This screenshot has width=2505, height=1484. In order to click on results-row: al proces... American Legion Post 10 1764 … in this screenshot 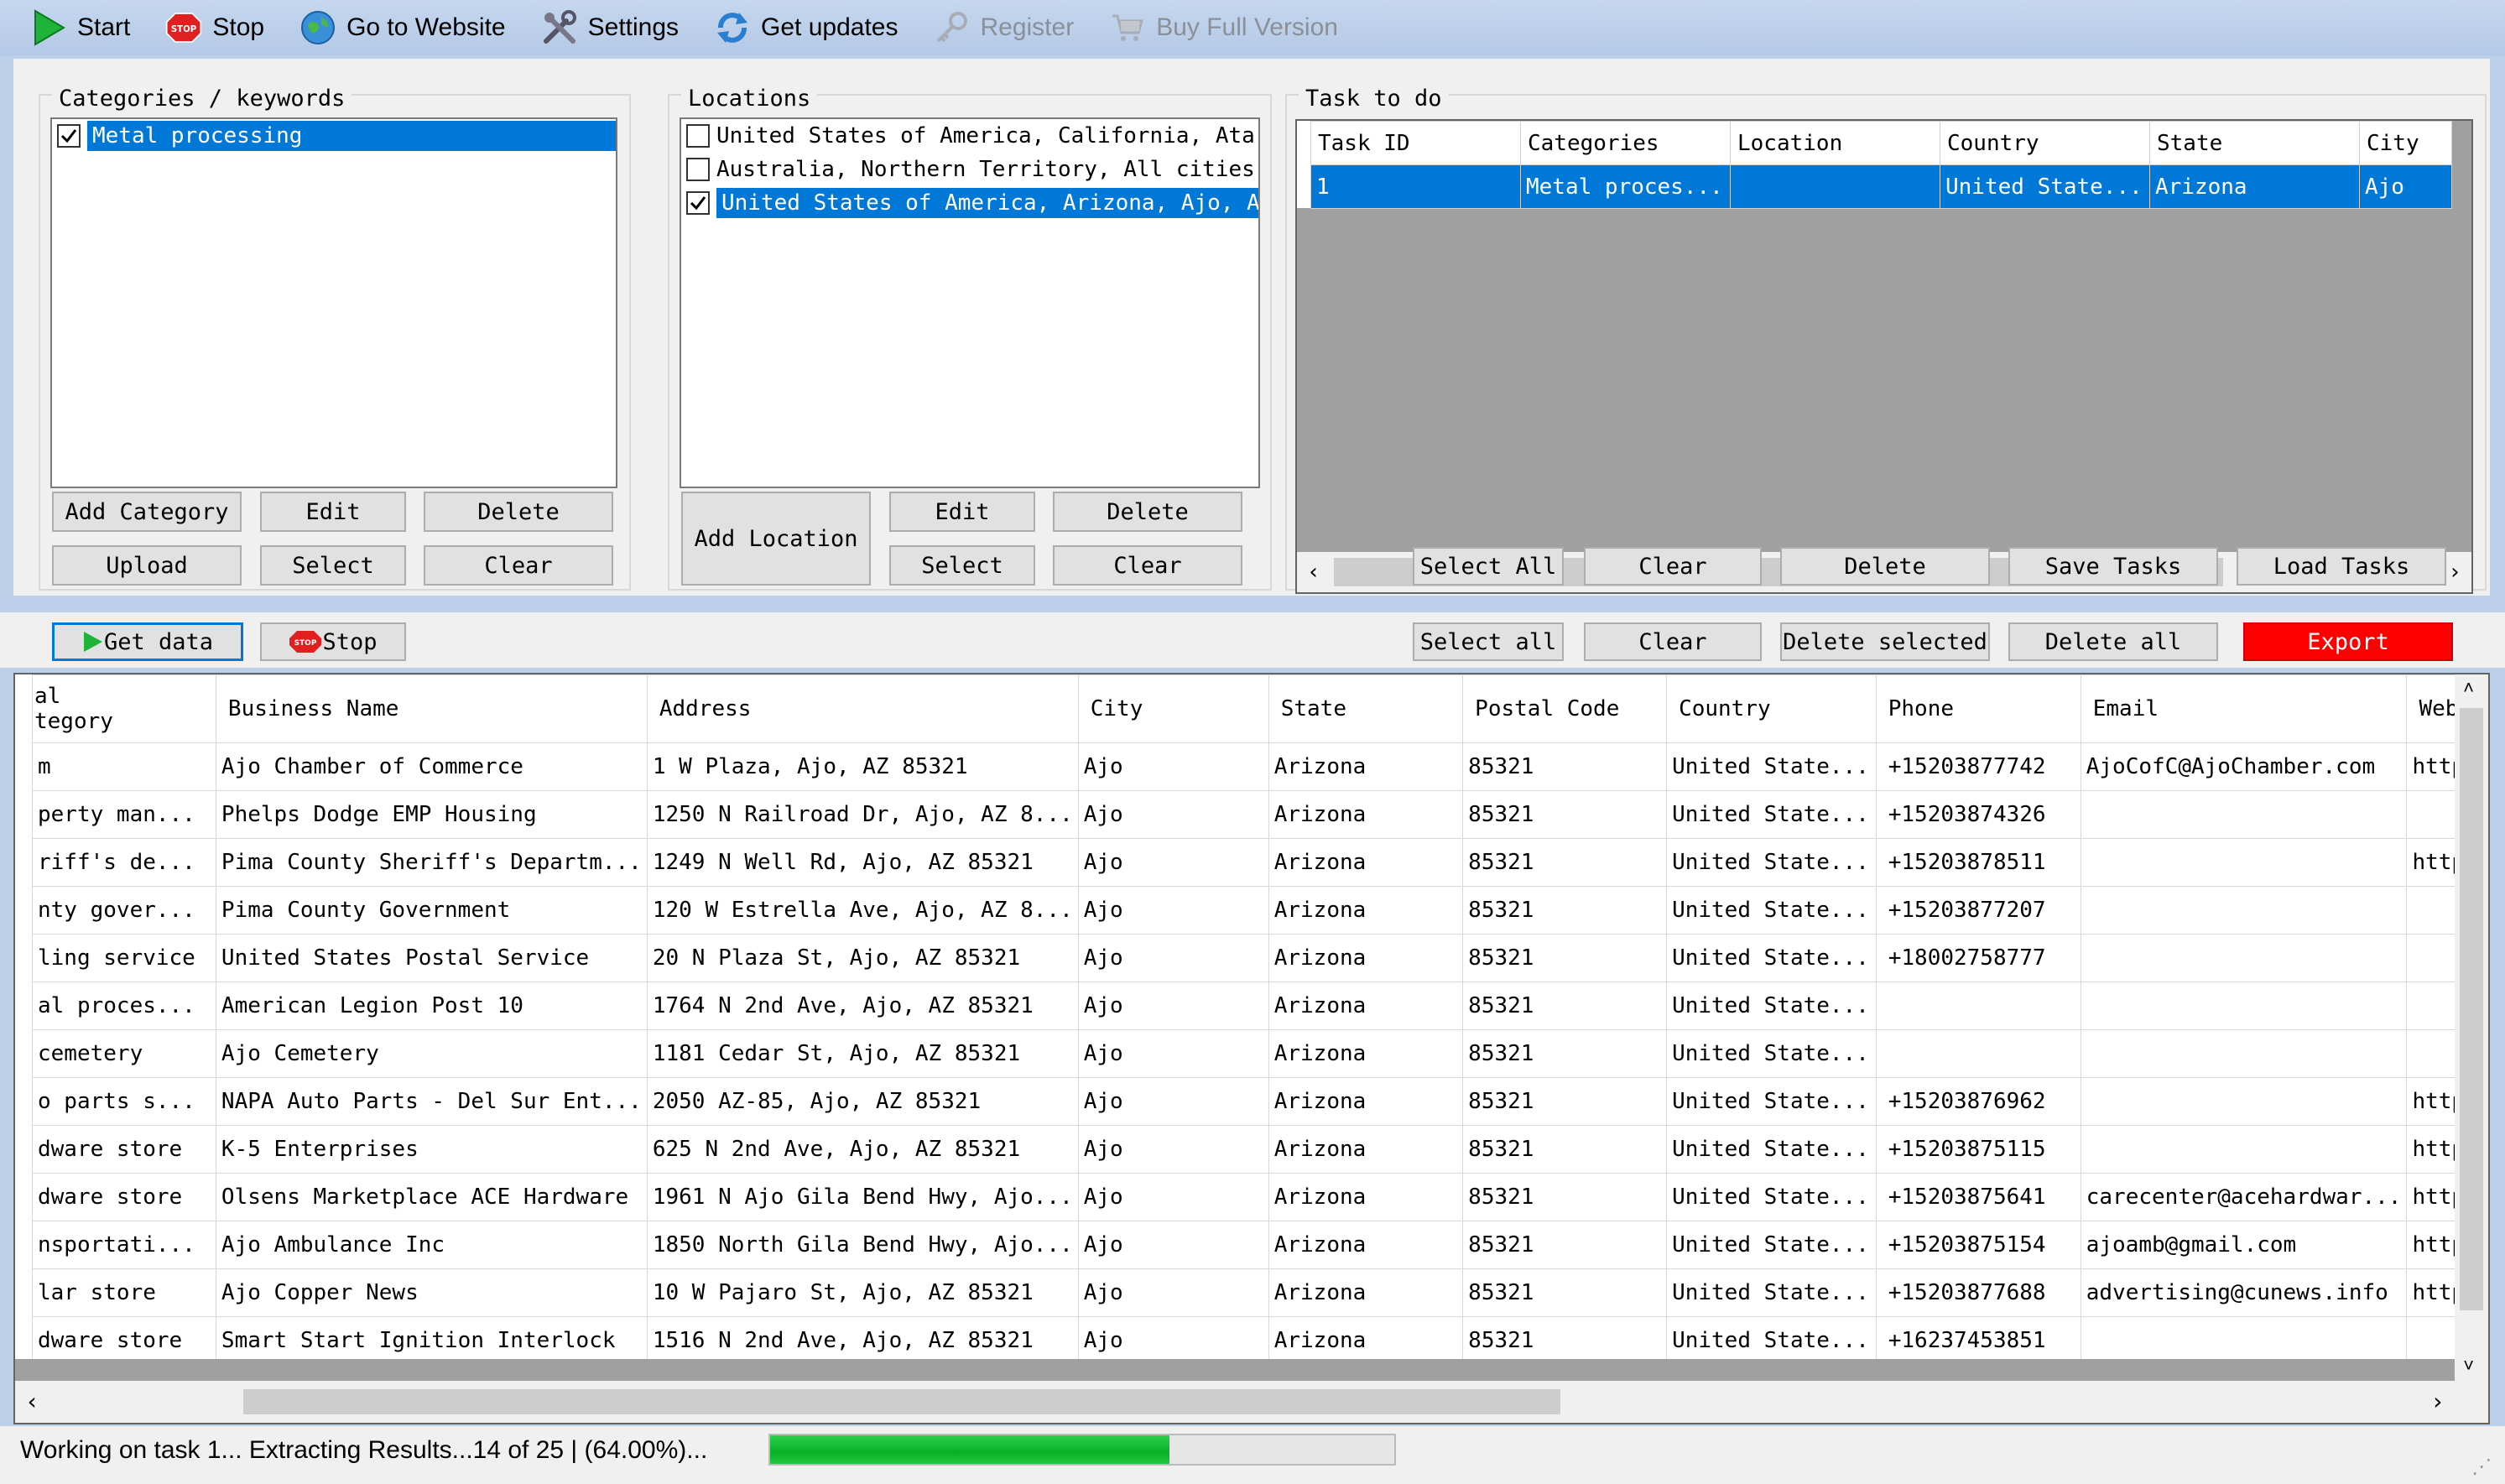, I will do `click(1260, 1006)`.